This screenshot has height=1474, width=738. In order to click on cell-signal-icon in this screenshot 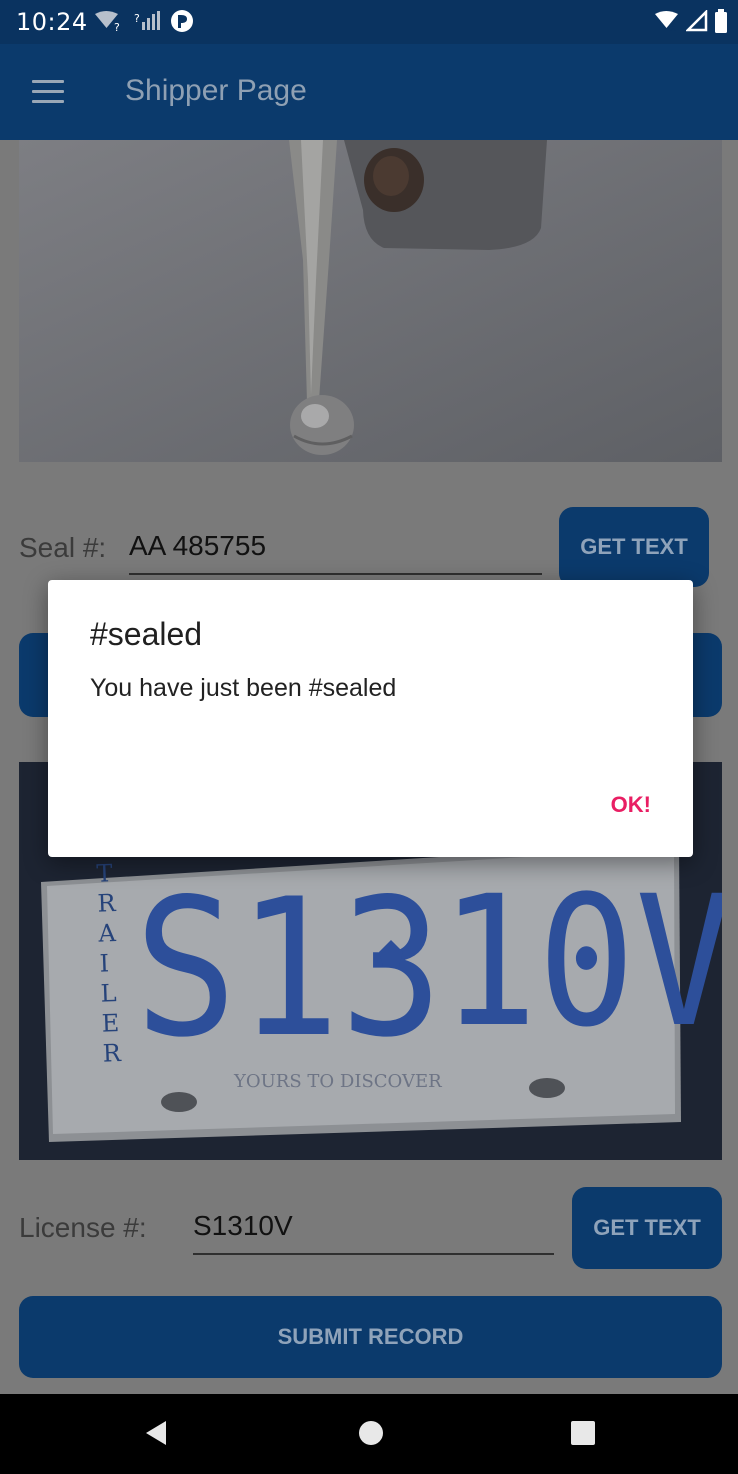, I will do `click(696, 22)`.